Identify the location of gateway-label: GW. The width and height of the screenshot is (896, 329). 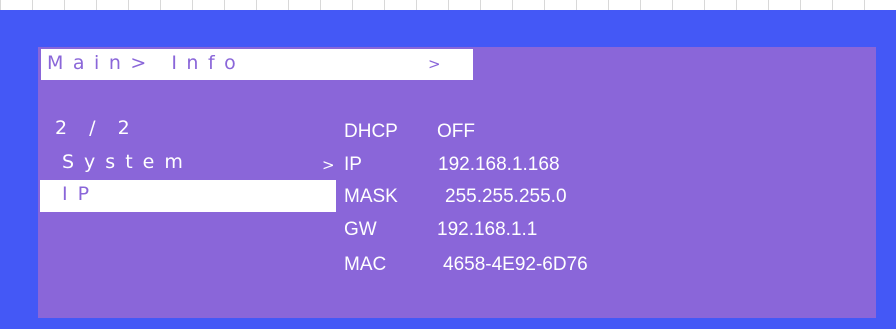
(360, 229).